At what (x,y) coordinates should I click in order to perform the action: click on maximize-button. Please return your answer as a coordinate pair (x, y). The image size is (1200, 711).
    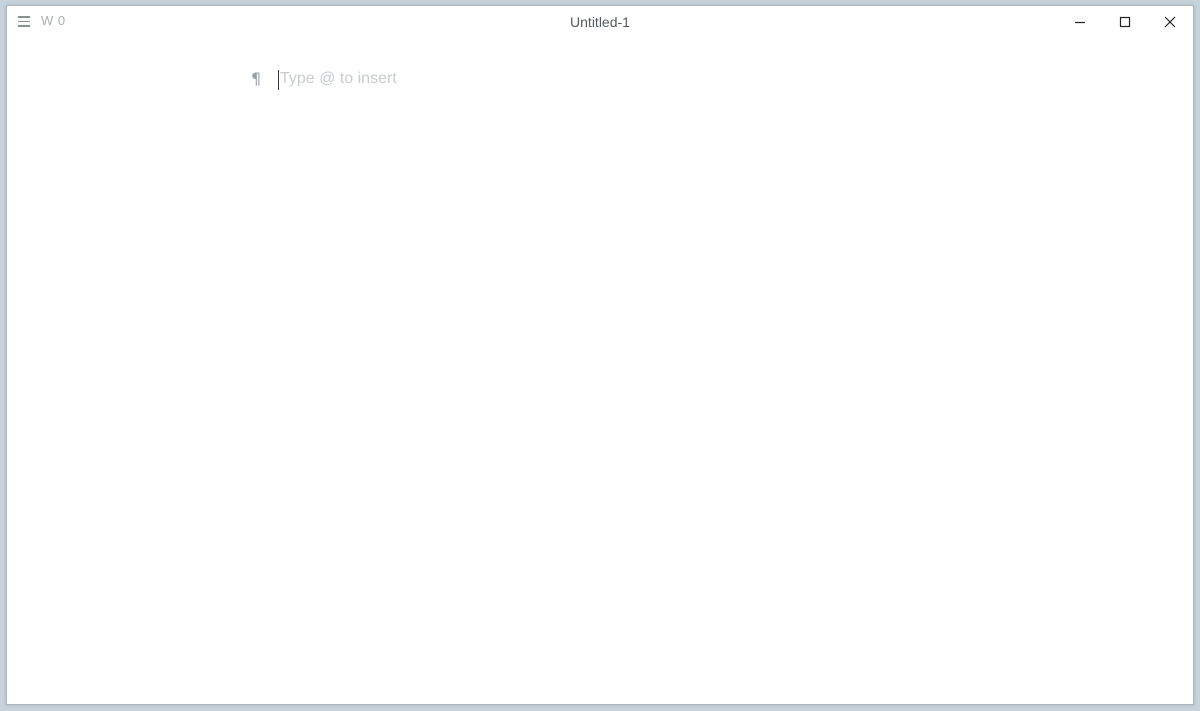
    Looking at the image, I should click on (1124, 22).